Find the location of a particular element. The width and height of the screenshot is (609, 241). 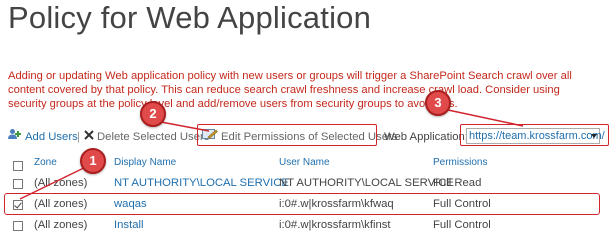

callout-1-badge: 1 is located at coordinates (93, 161).